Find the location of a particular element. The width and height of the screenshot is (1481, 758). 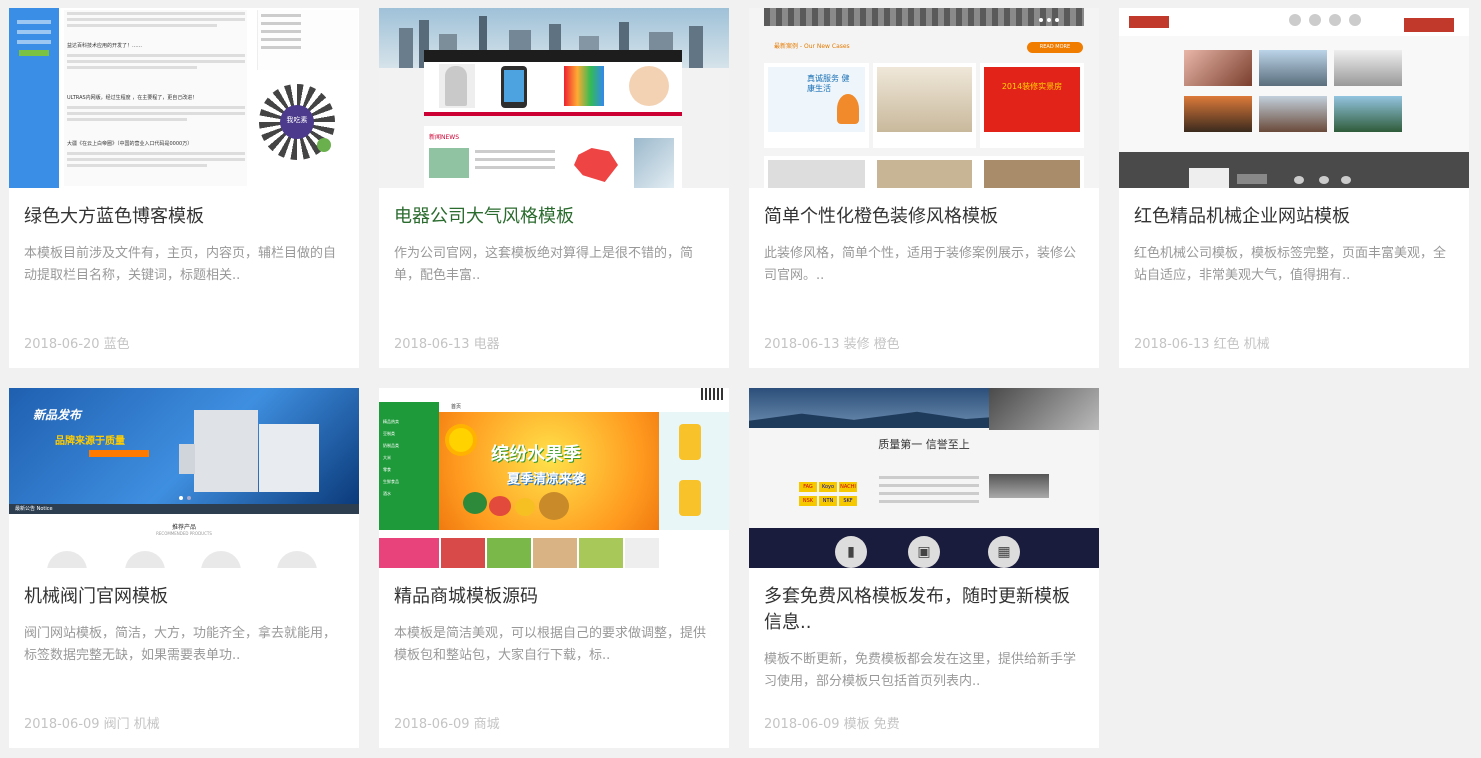

card-title: 简单个性化橙色装修风格模板 is located at coordinates (924, 217).